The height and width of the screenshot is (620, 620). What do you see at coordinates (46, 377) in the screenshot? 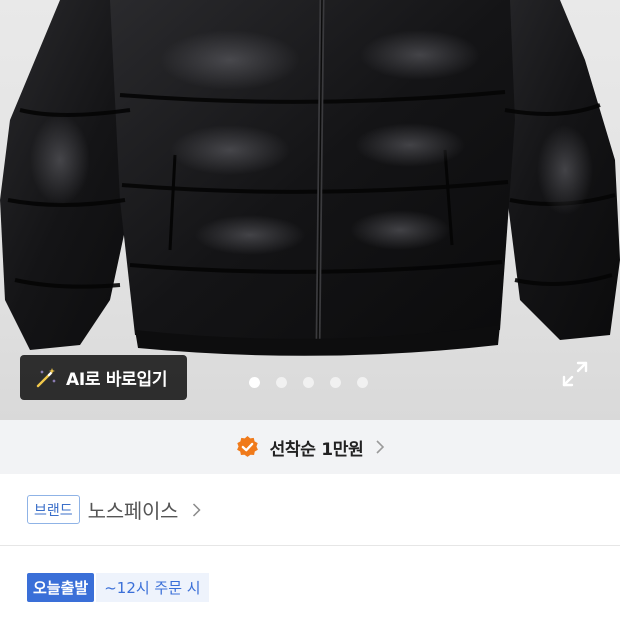
I see `magic-wand-icon` at bounding box center [46, 377].